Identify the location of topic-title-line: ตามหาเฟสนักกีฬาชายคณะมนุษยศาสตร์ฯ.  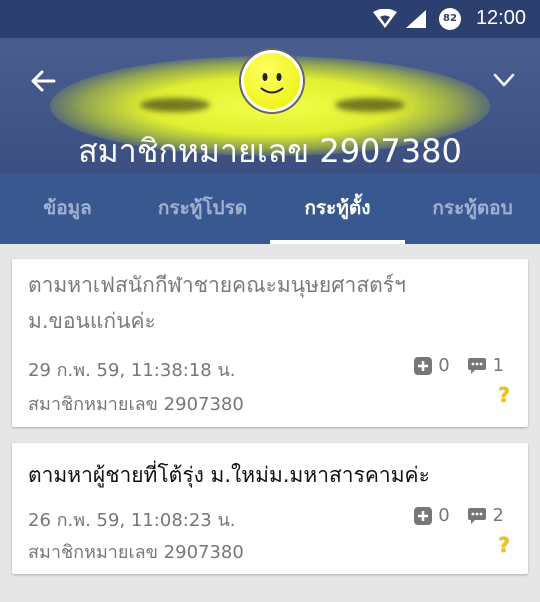
(217, 285).